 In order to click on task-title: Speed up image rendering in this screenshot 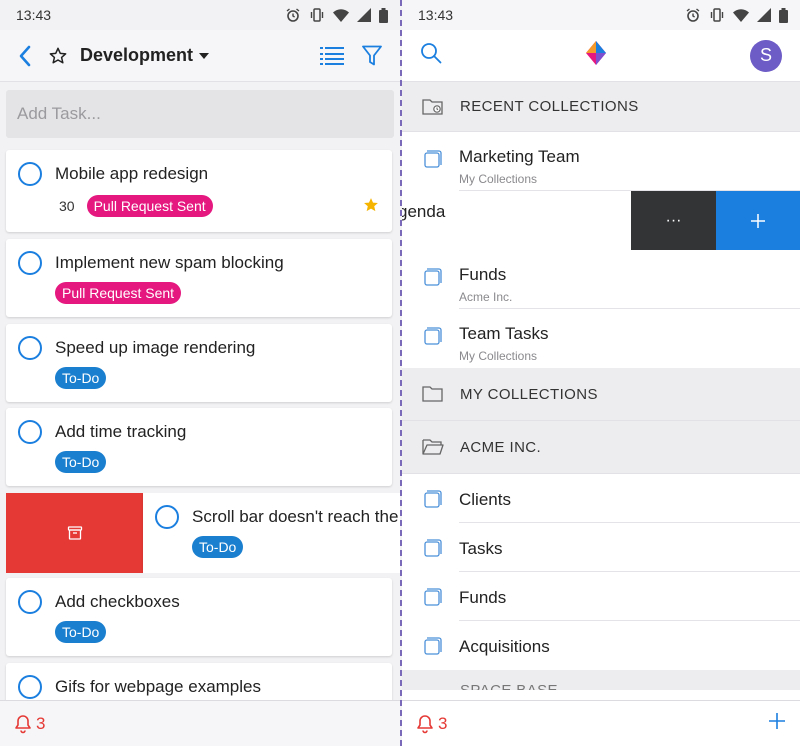, I will do `click(155, 347)`.